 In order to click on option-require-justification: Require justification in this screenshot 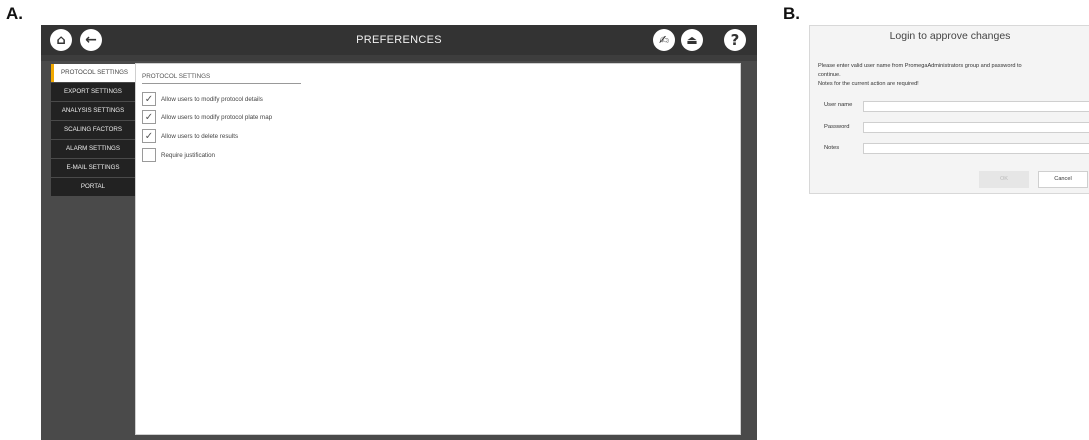, I will do `click(178, 155)`.